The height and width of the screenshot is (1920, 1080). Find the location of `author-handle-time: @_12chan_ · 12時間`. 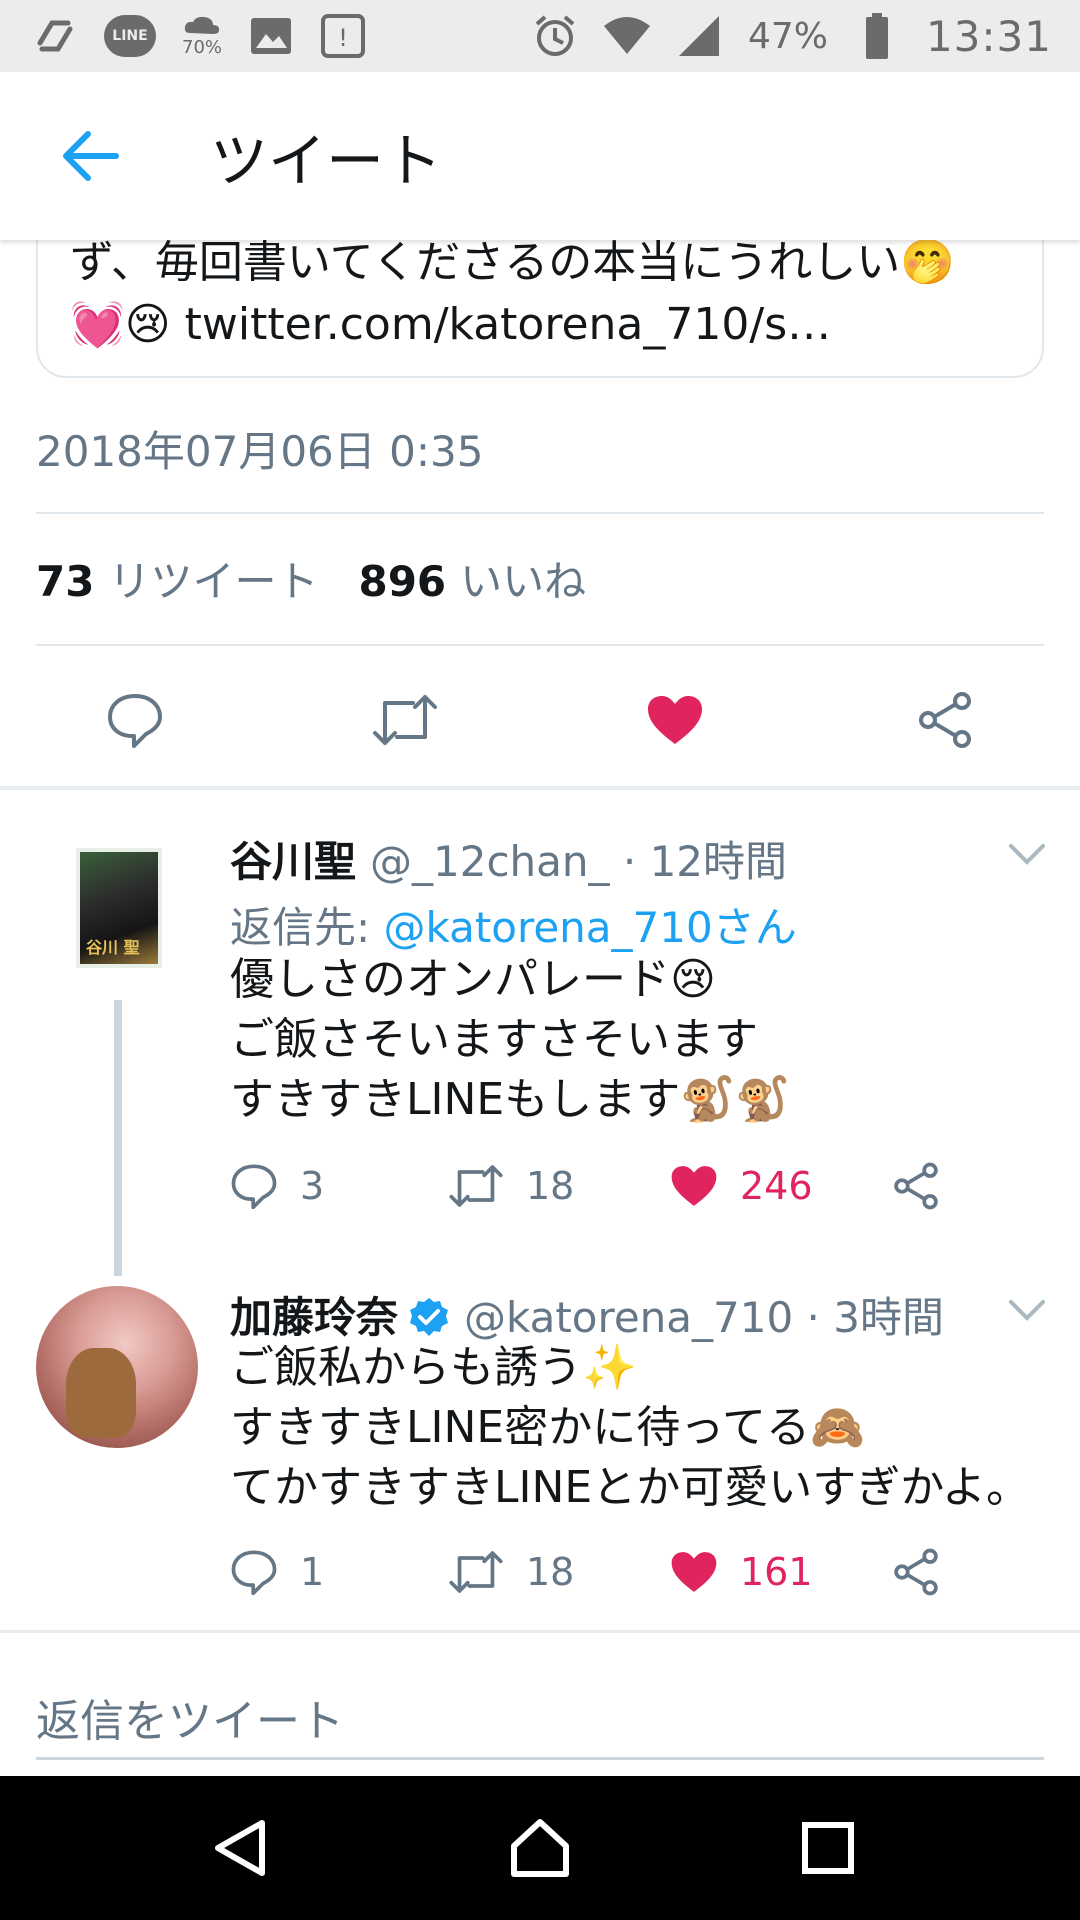

author-handle-time: @_12chan_ · 12時間 is located at coordinates (579, 861).